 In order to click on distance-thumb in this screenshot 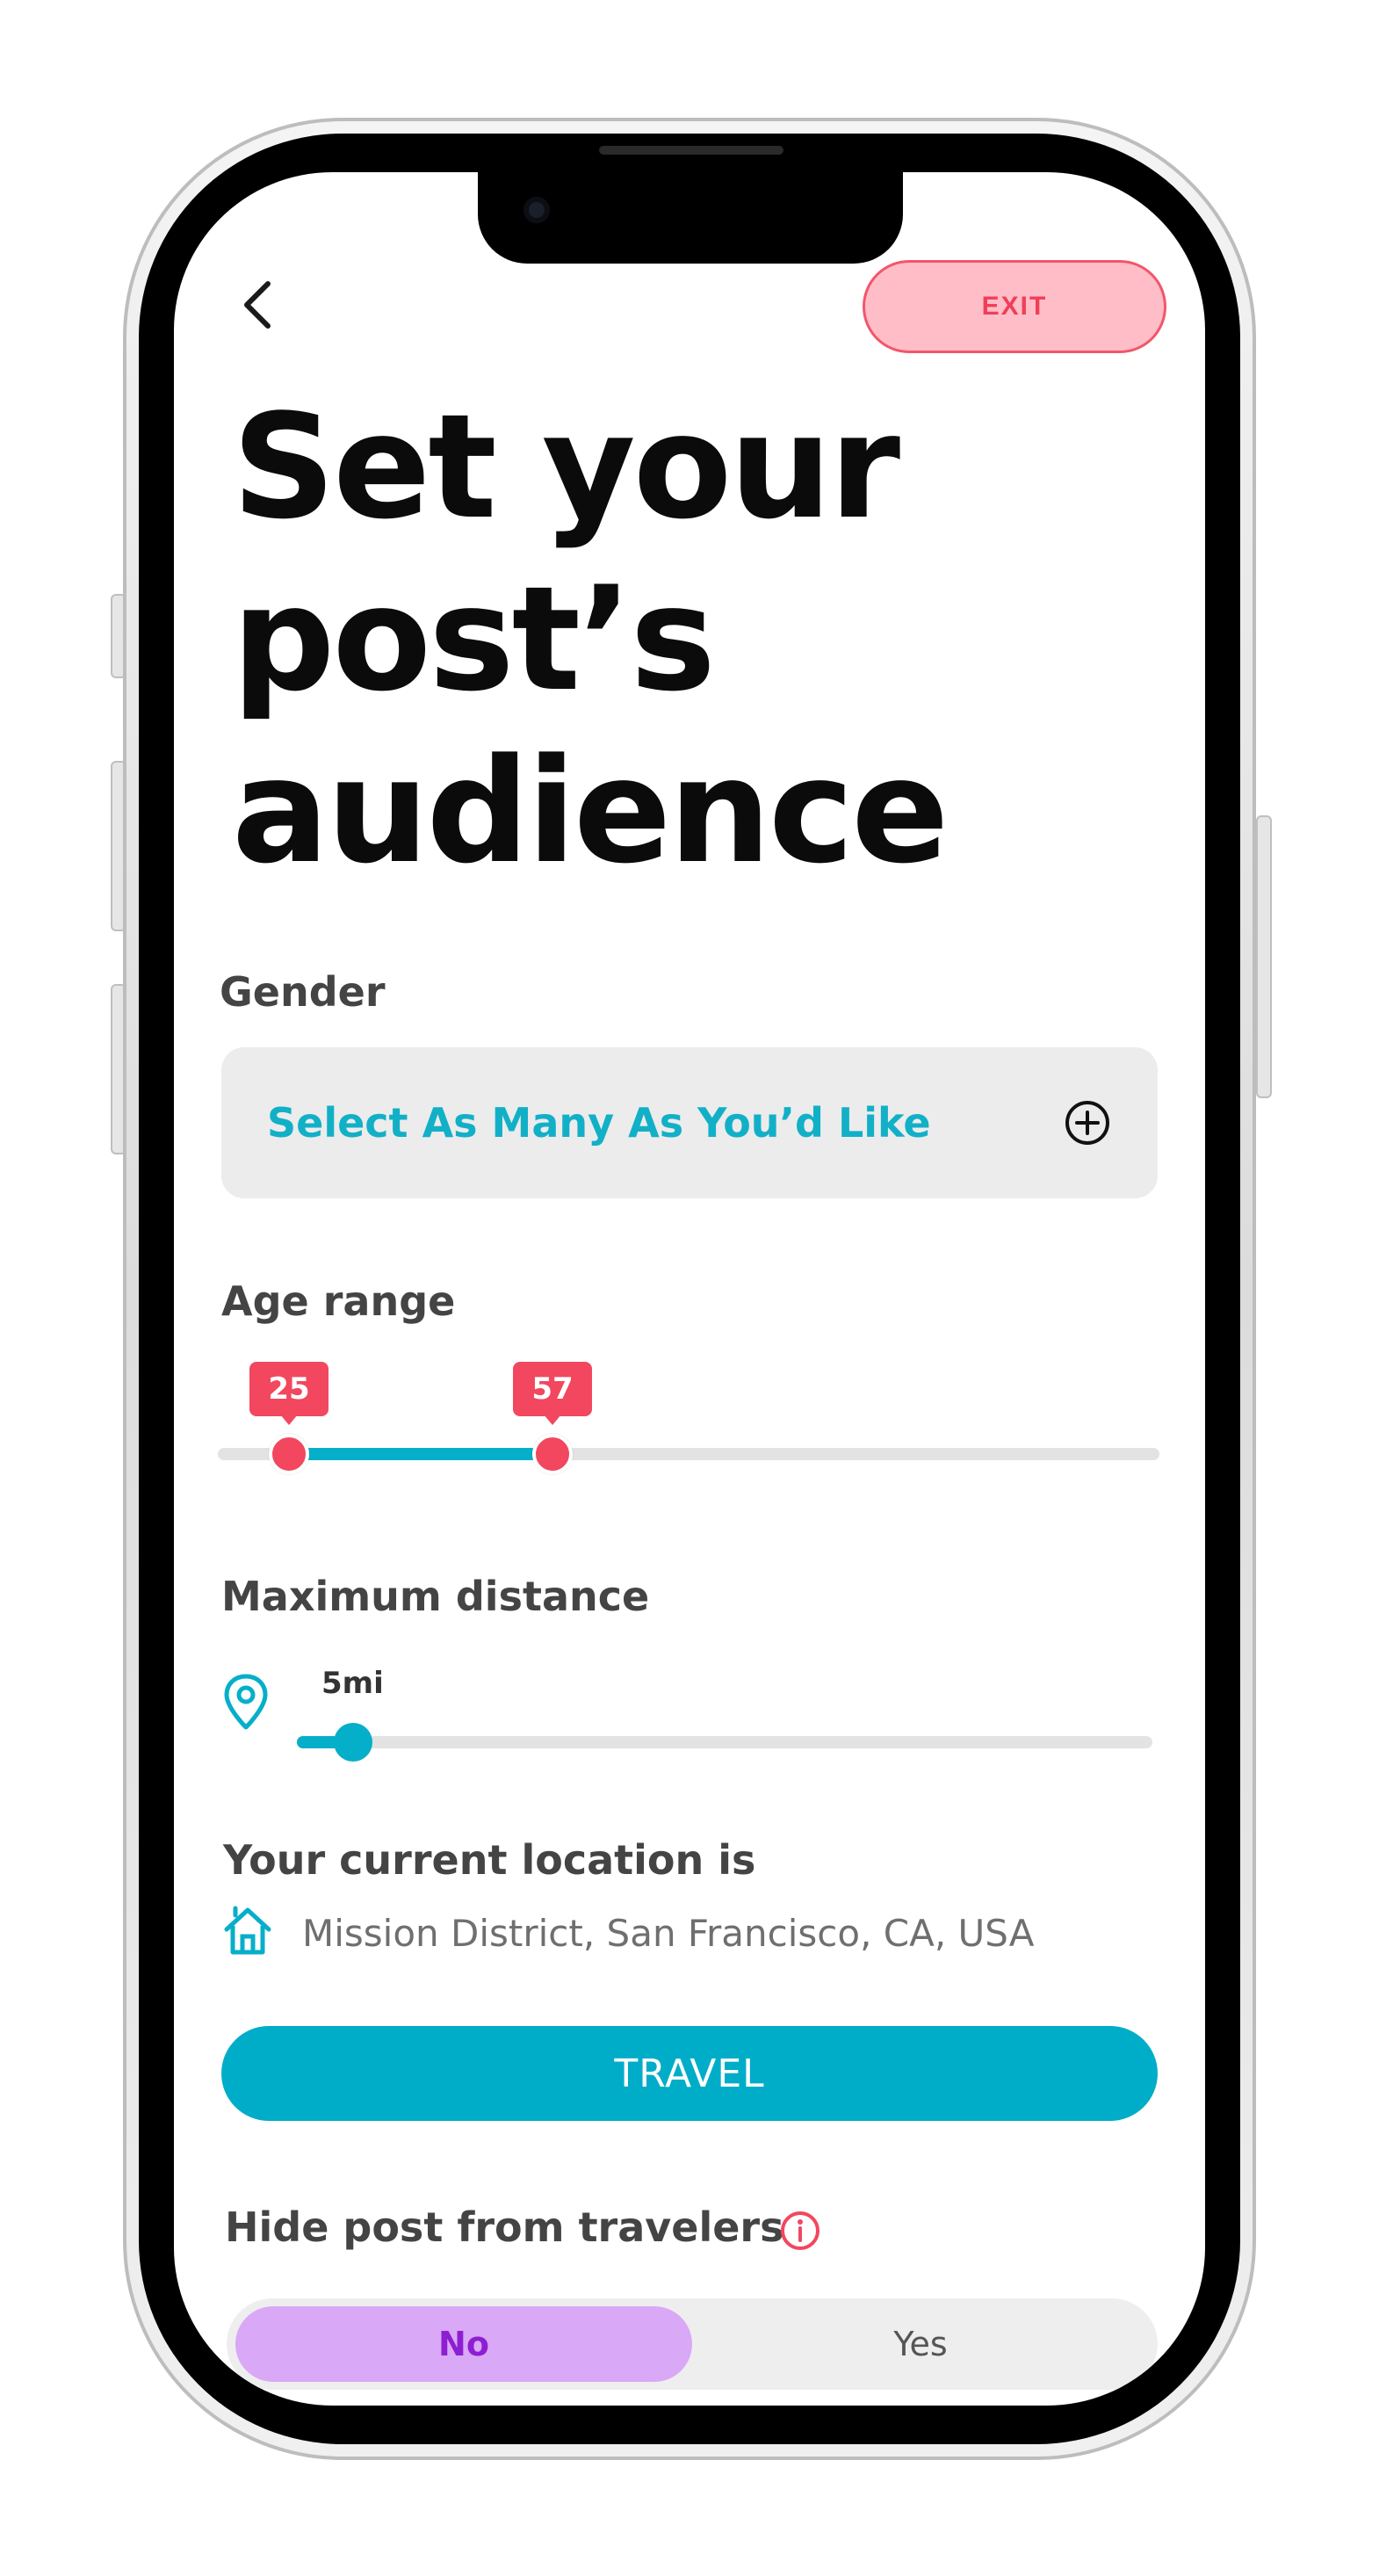, I will do `click(353, 1742)`.